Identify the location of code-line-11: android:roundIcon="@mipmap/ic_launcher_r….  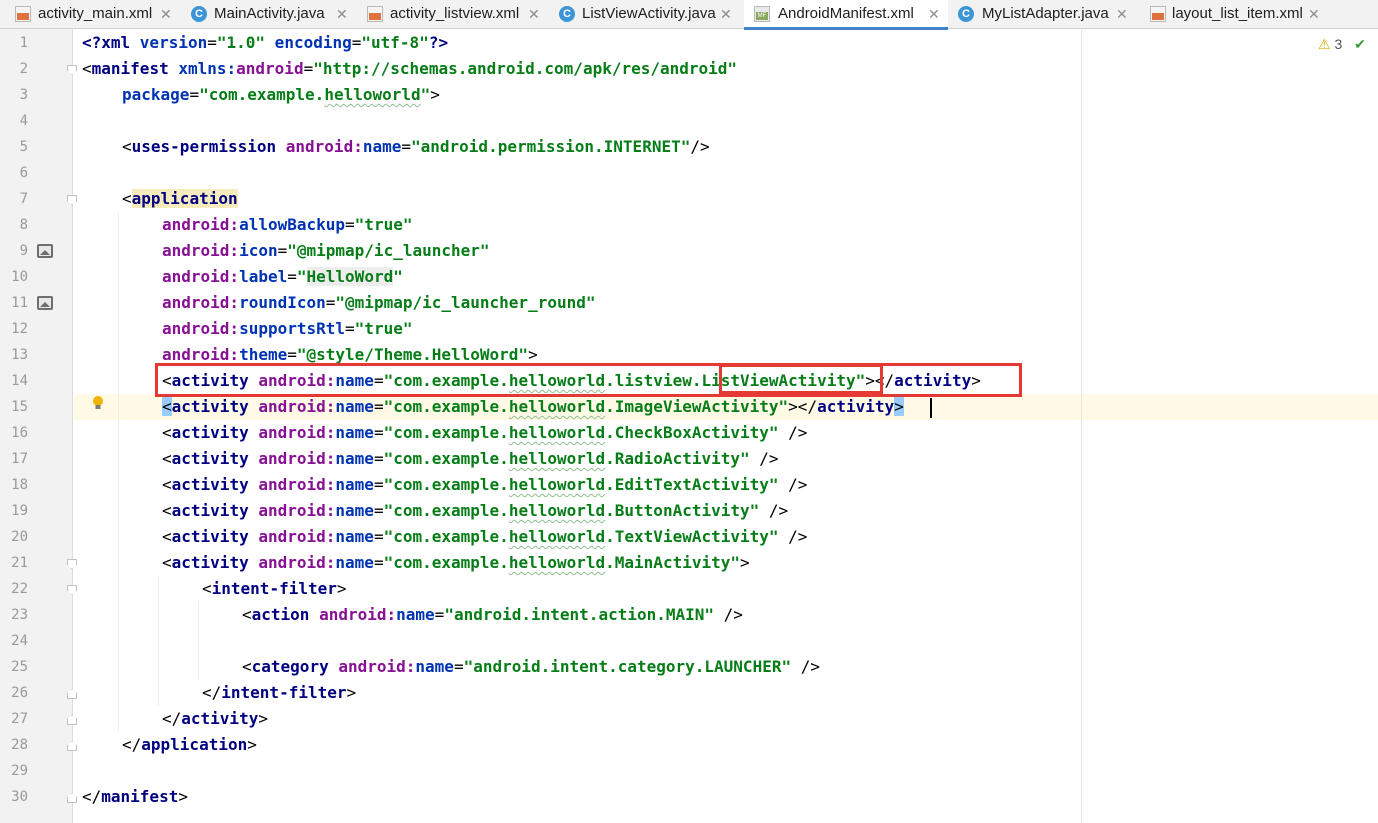
(379, 303).